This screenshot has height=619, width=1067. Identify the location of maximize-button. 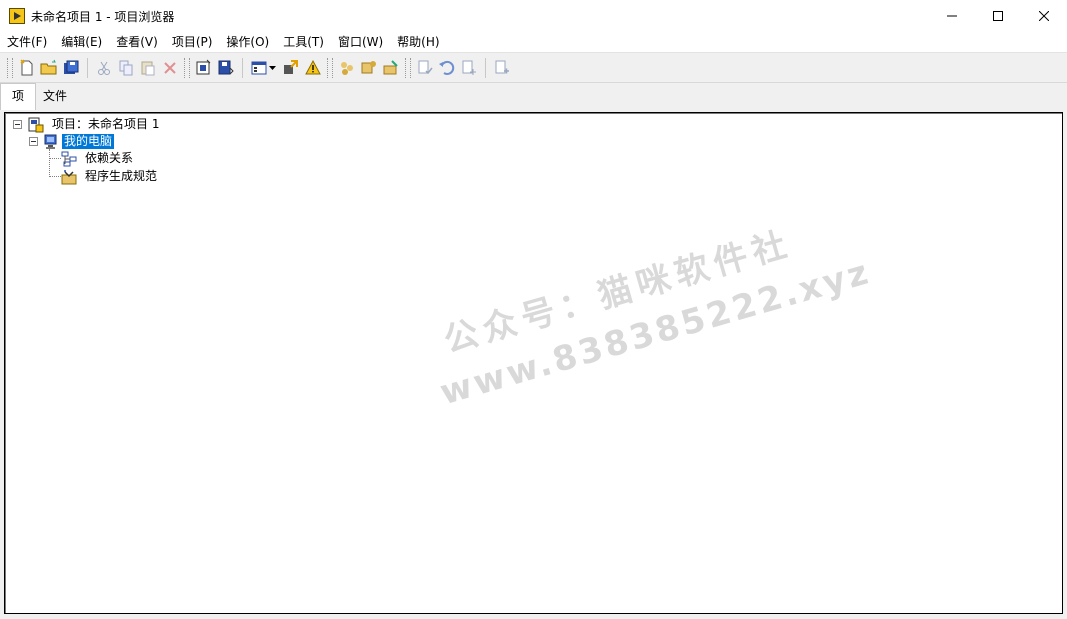
(998, 16).